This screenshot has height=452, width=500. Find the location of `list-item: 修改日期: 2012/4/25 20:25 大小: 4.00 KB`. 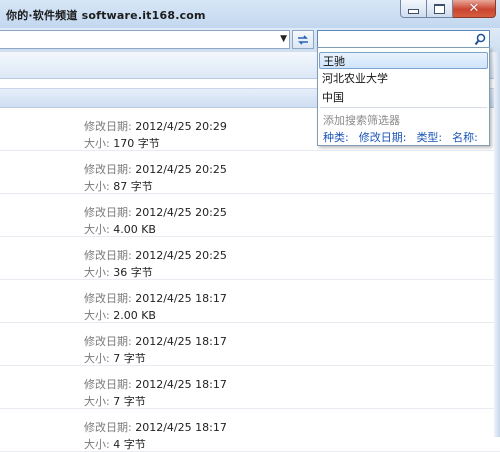

list-item: 修改日期: 2012/4/25 20:25 大小: 4.00 KB is located at coordinates (250, 215).